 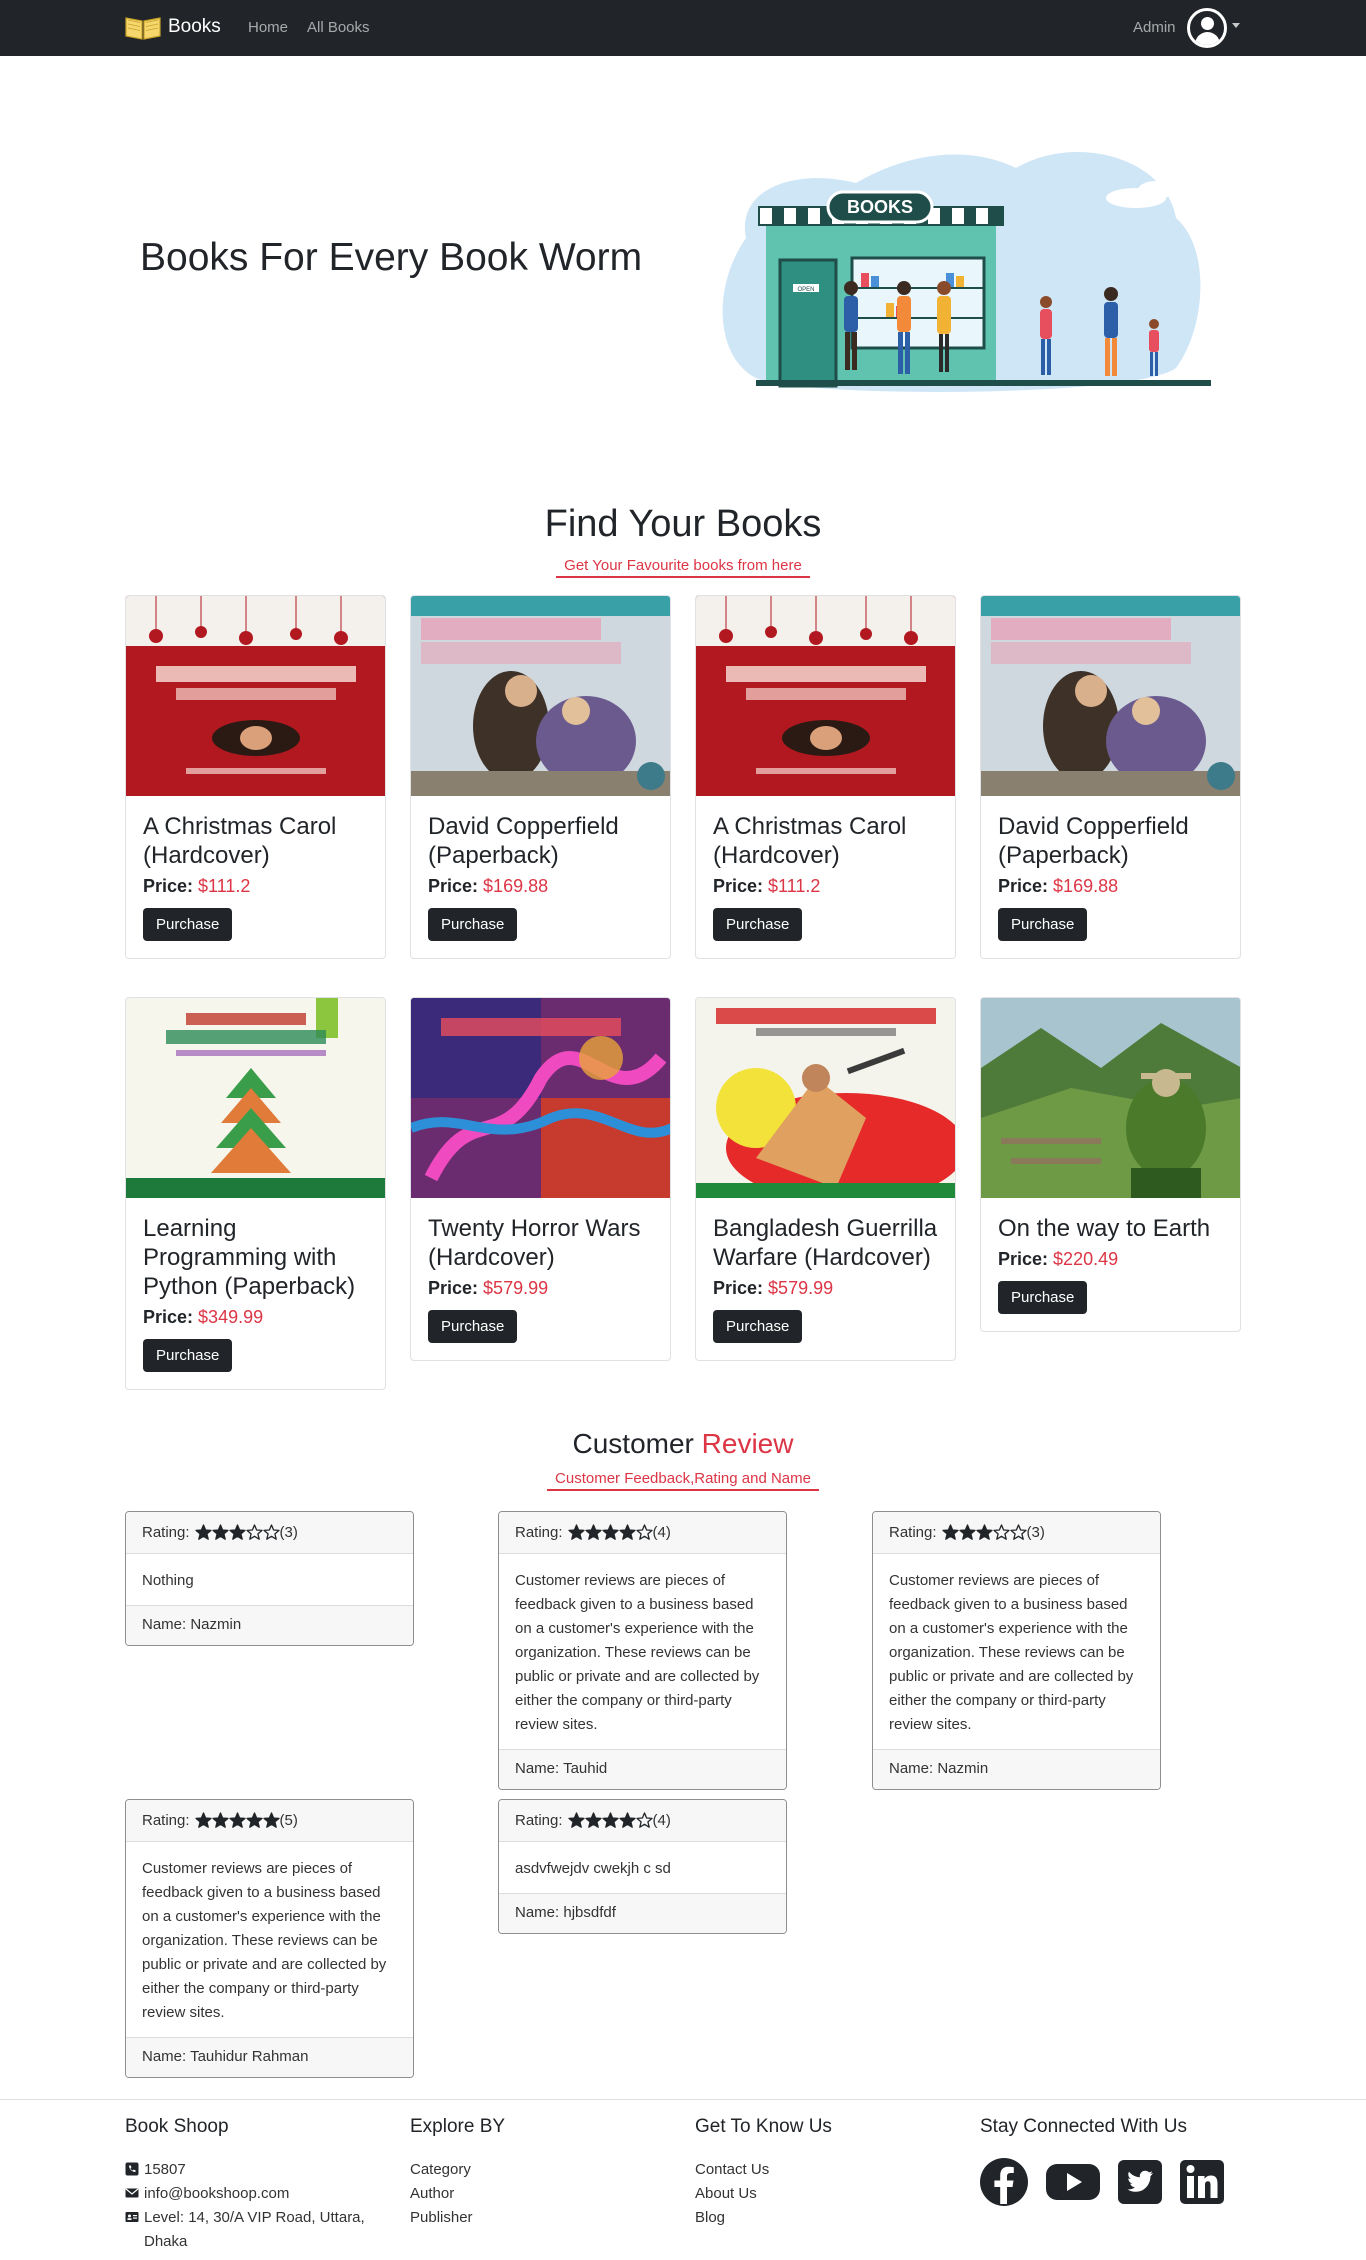 I want to click on user-avatar-icon, so click(x=1207, y=28).